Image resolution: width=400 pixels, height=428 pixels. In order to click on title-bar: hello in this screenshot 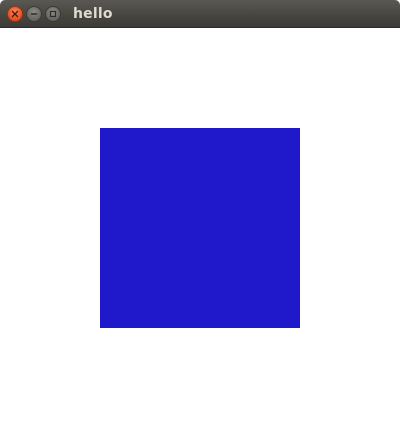, I will do `click(200, 14)`.